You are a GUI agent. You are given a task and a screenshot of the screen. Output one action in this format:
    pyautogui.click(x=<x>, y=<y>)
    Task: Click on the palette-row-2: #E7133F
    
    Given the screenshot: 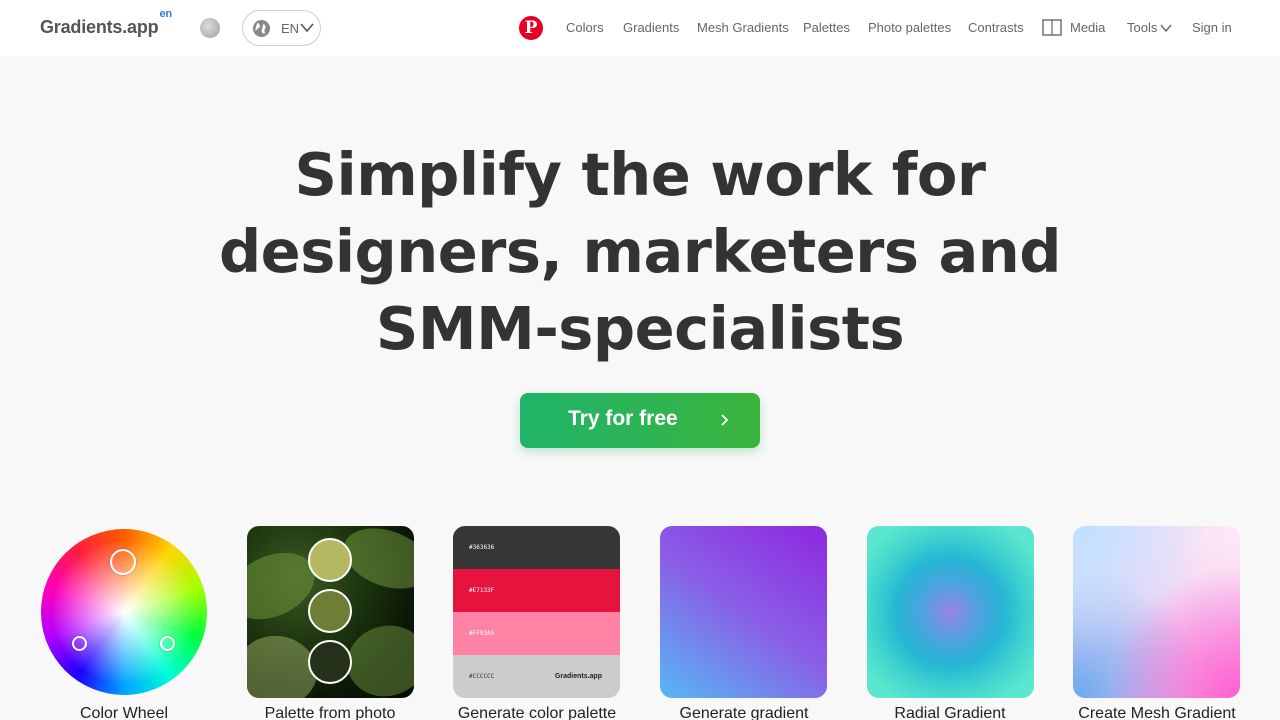 What is the action you would take?
    pyautogui.click(x=536, y=590)
    